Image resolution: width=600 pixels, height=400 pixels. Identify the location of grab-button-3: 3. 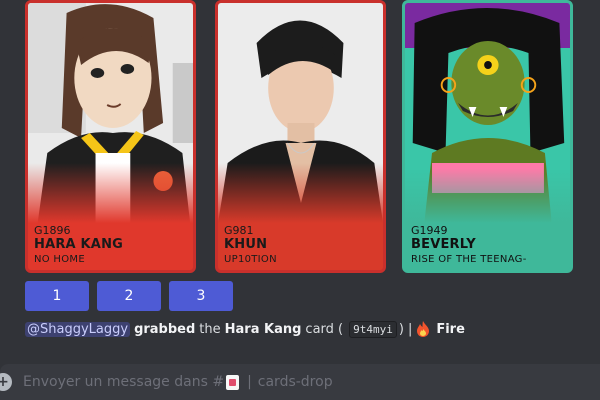
(201, 296).